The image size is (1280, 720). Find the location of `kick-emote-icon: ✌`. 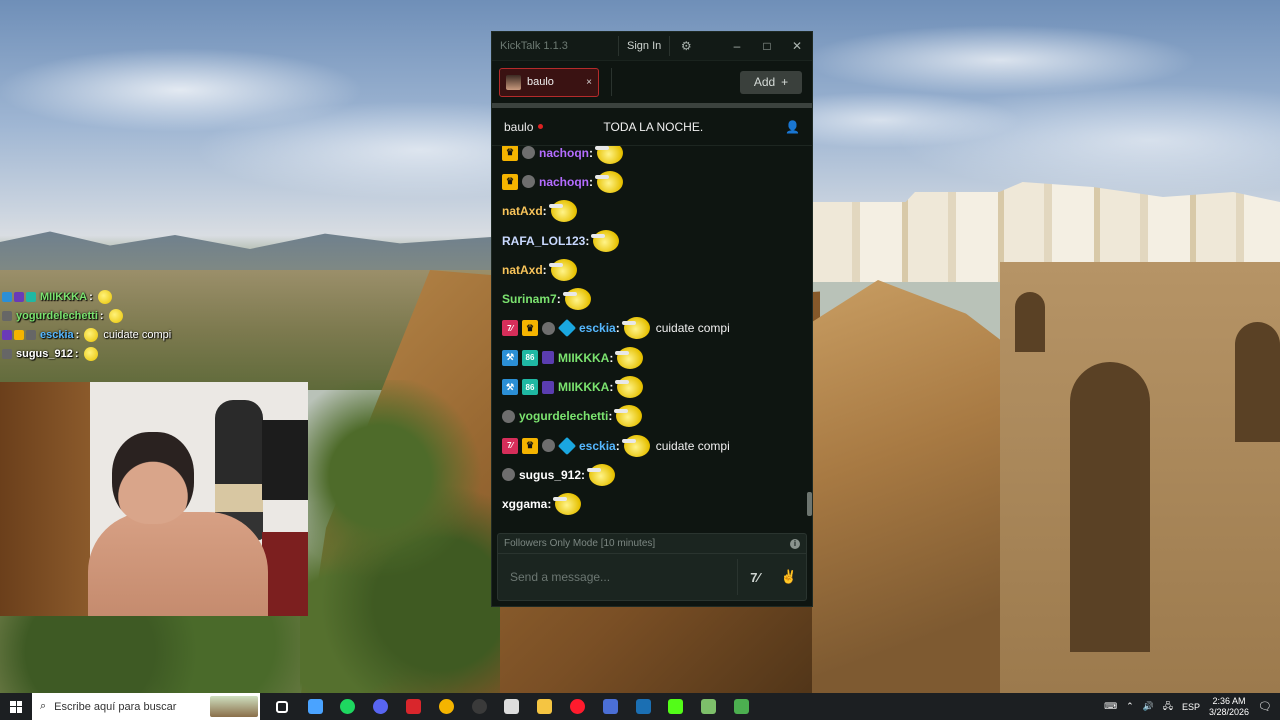

kick-emote-icon: ✌ is located at coordinates (789, 577).